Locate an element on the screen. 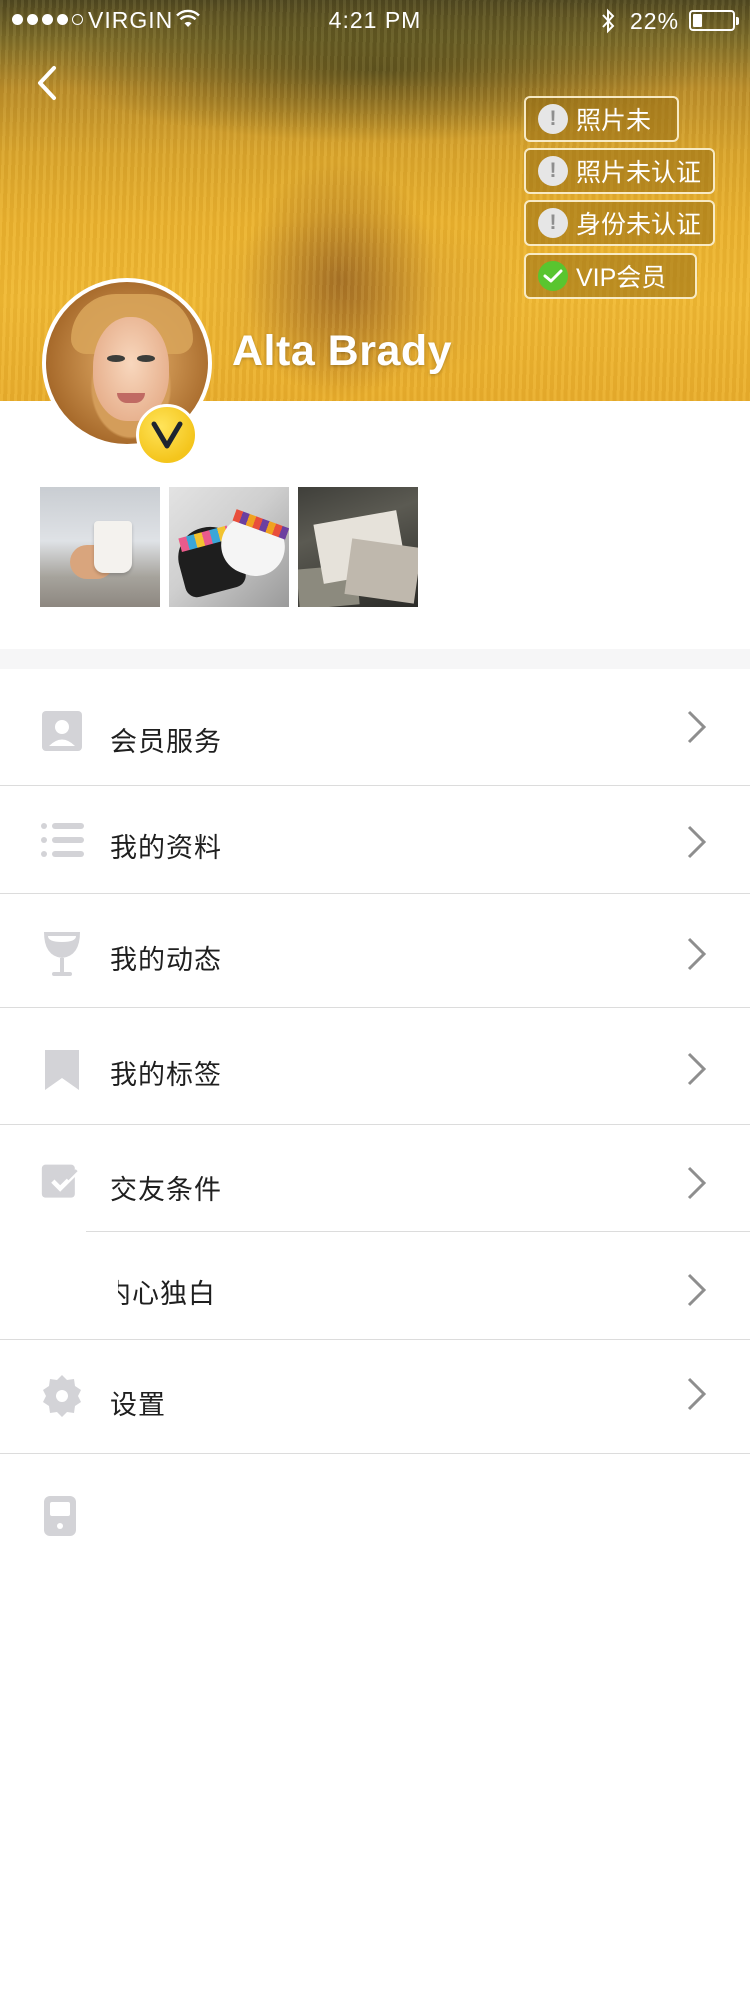 This screenshot has width=750, height=1990. badge-photo-not-certified: ! 照片未认证 is located at coordinates (619, 171).